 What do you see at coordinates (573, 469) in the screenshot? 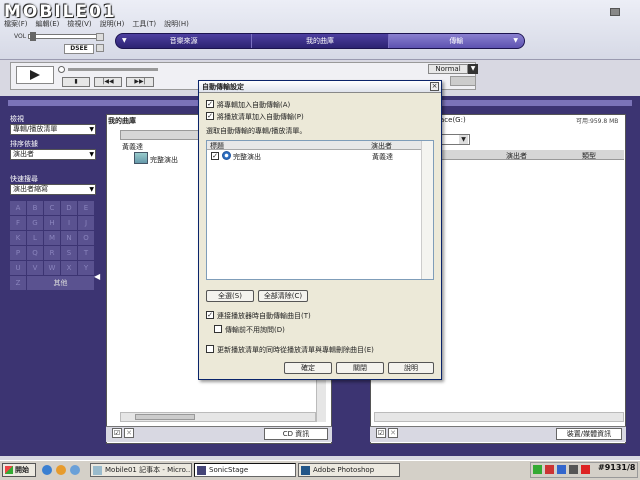
I see `tray-volume-icon` at bounding box center [573, 469].